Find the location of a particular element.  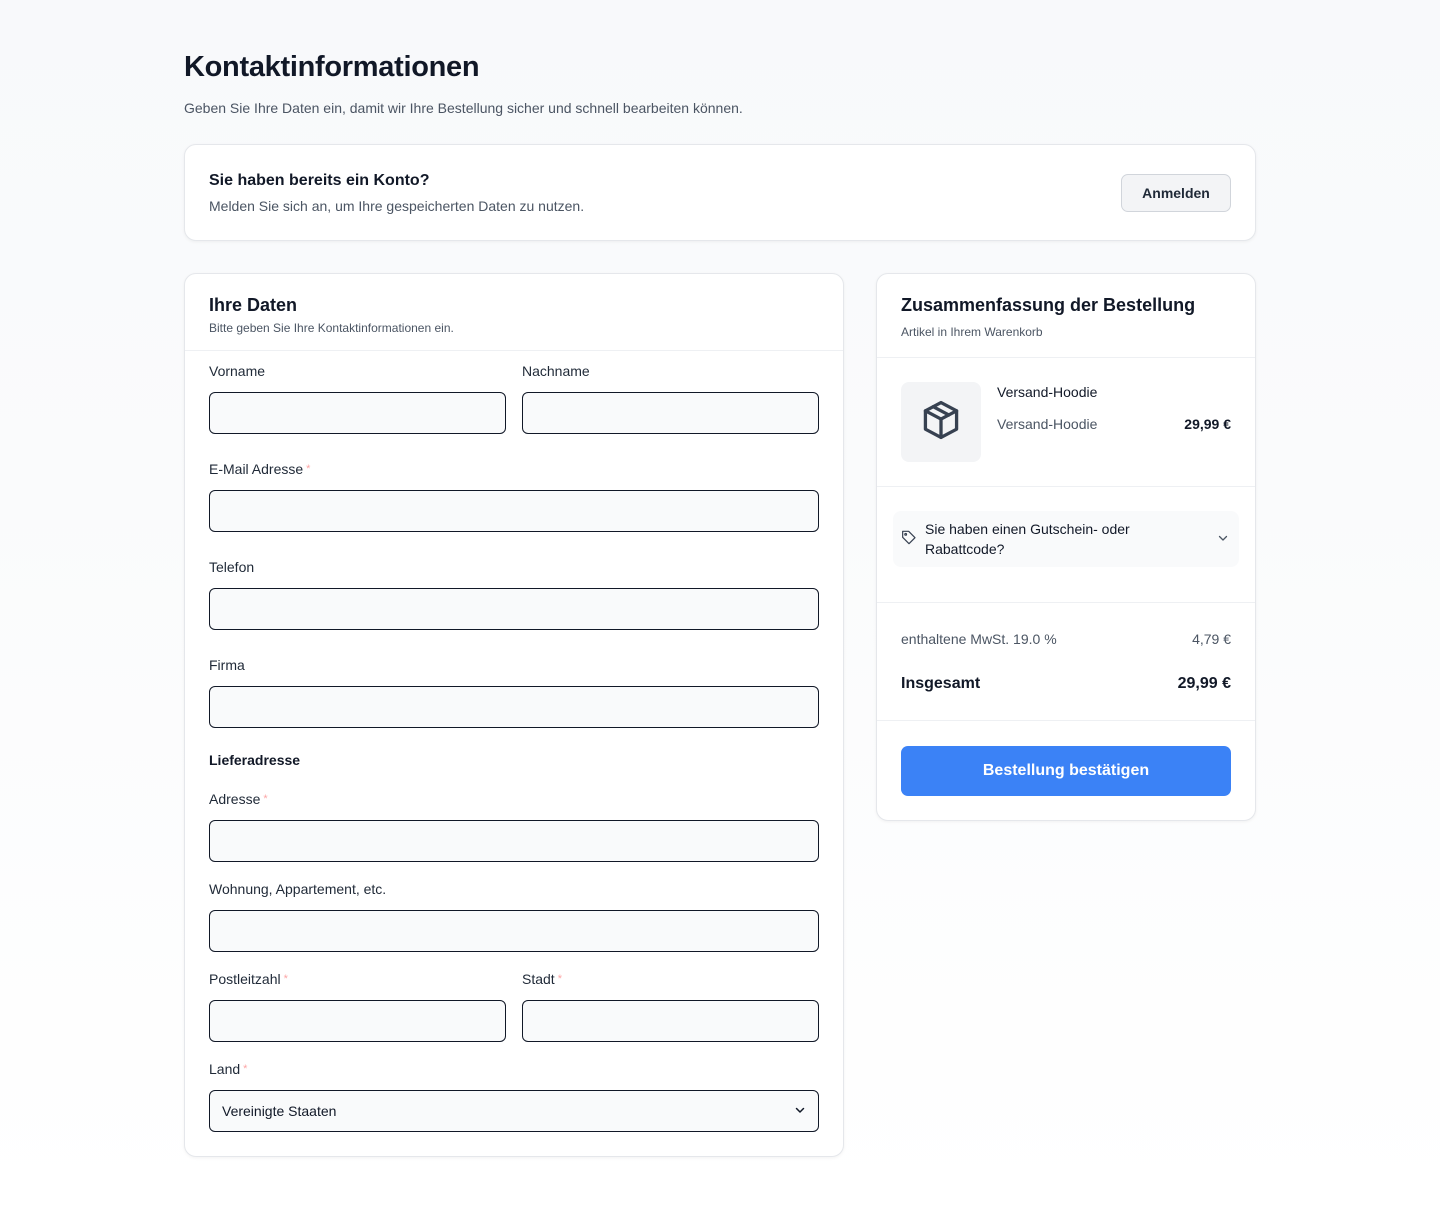

email-field: E-Mail Adresse * is located at coordinates (514, 496).